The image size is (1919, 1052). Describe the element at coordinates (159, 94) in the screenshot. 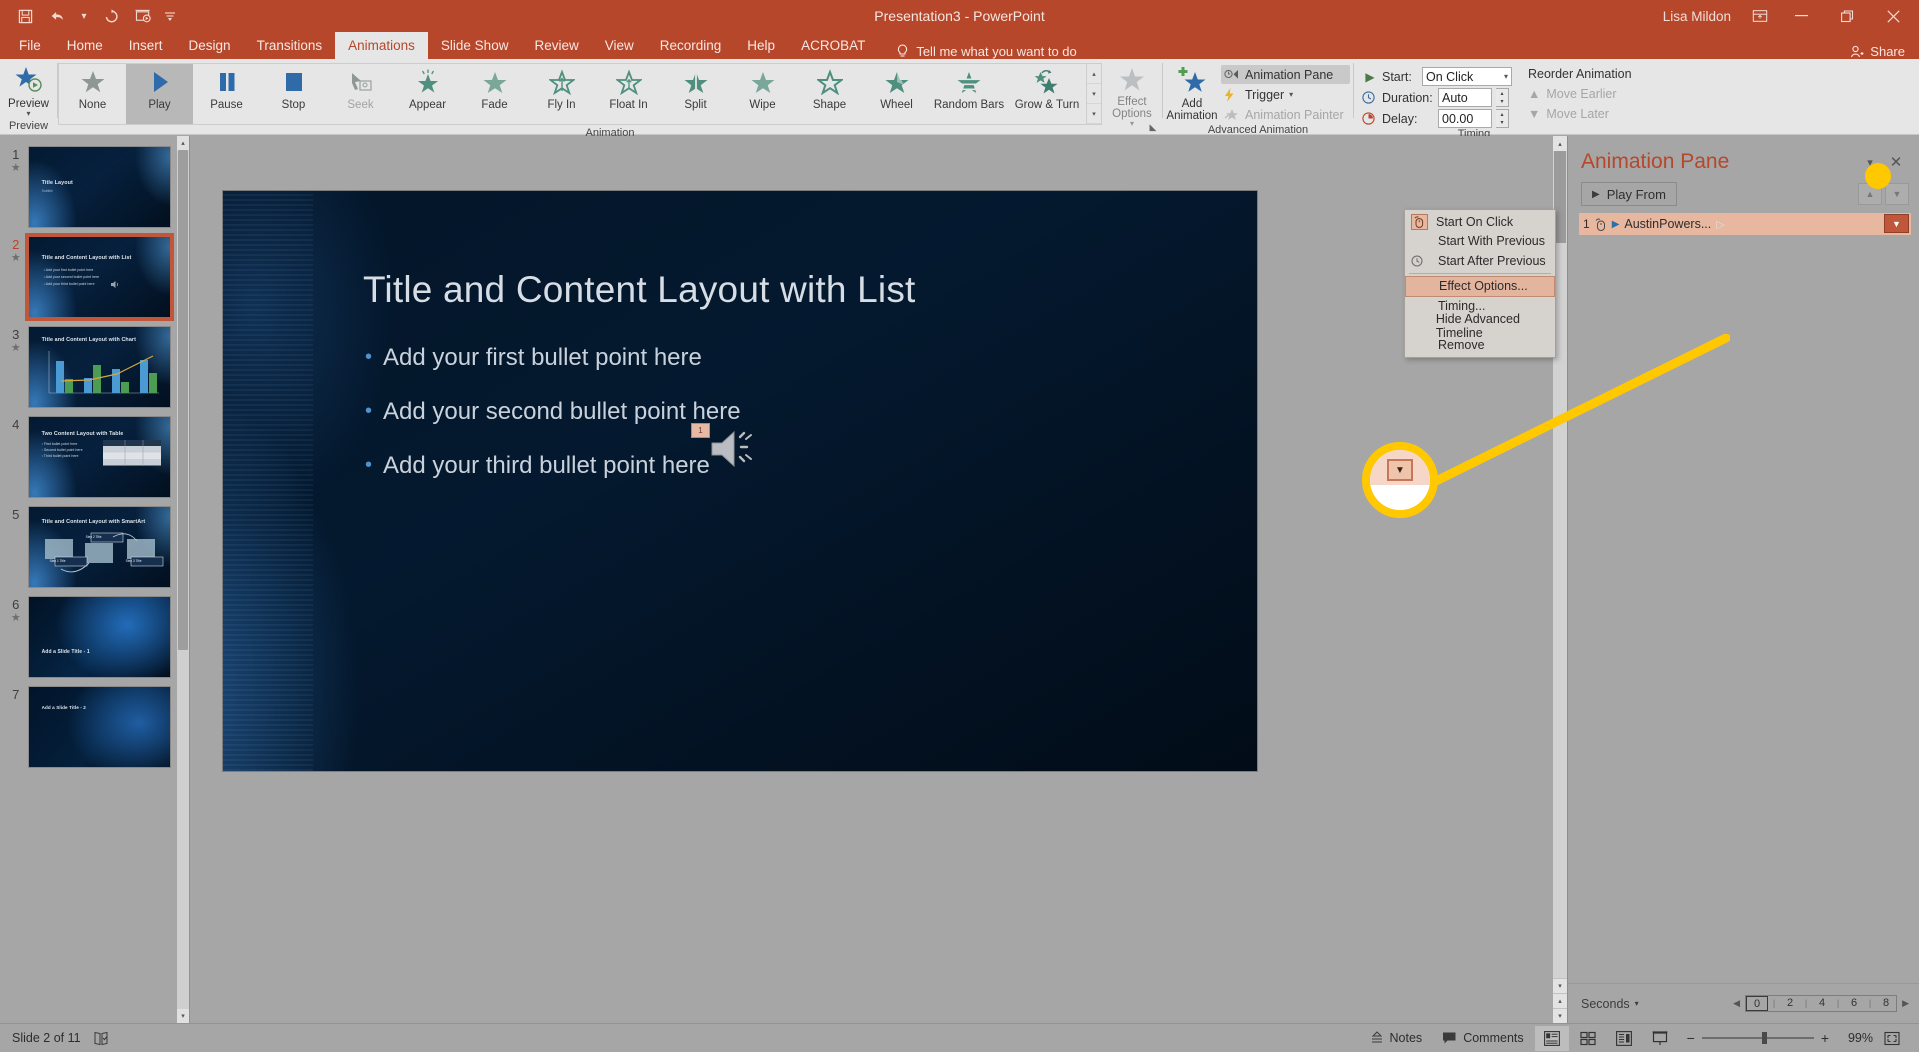

I see `animation-play: Play` at that location.